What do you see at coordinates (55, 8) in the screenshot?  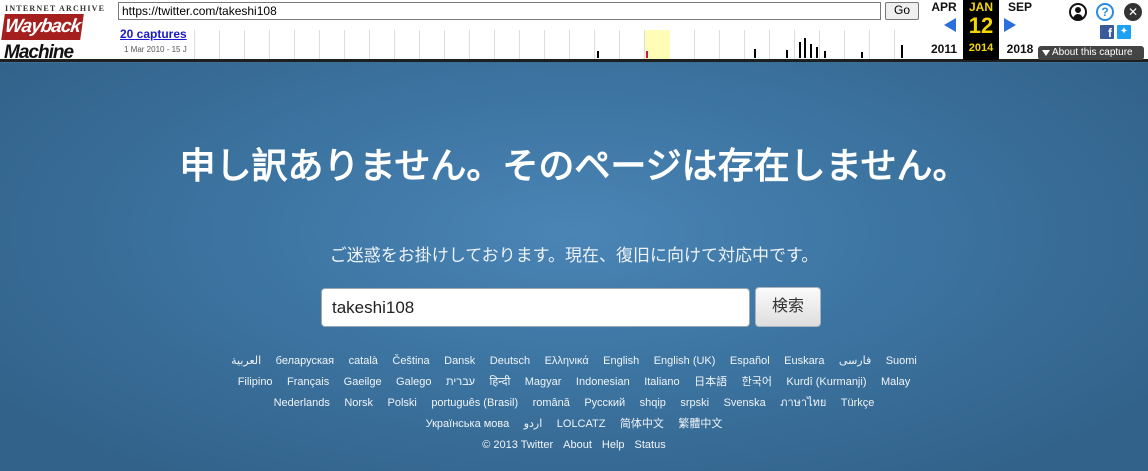 I see `logo-internet-archive-text: INTERNET ARCHIVE` at bounding box center [55, 8].